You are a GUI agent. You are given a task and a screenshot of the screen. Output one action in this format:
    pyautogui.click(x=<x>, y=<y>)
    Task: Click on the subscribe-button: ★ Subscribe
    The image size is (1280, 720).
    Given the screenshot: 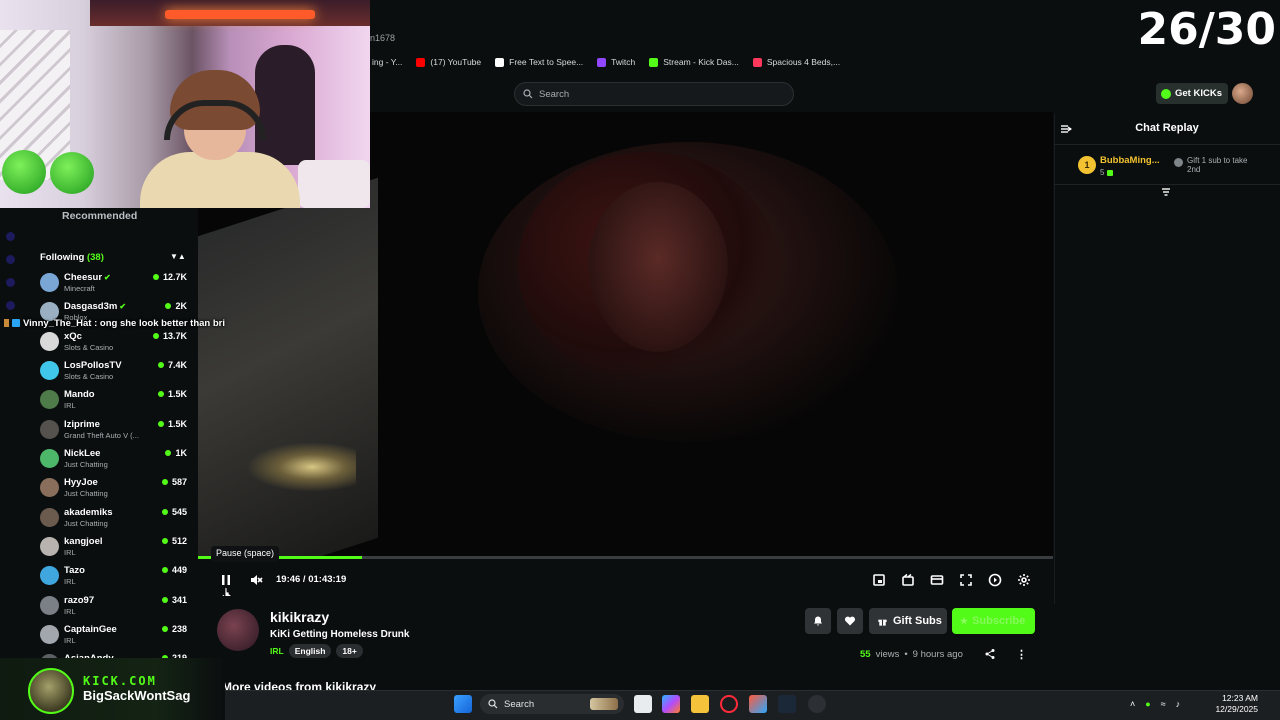 What is the action you would take?
    pyautogui.click(x=993, y=621)
    